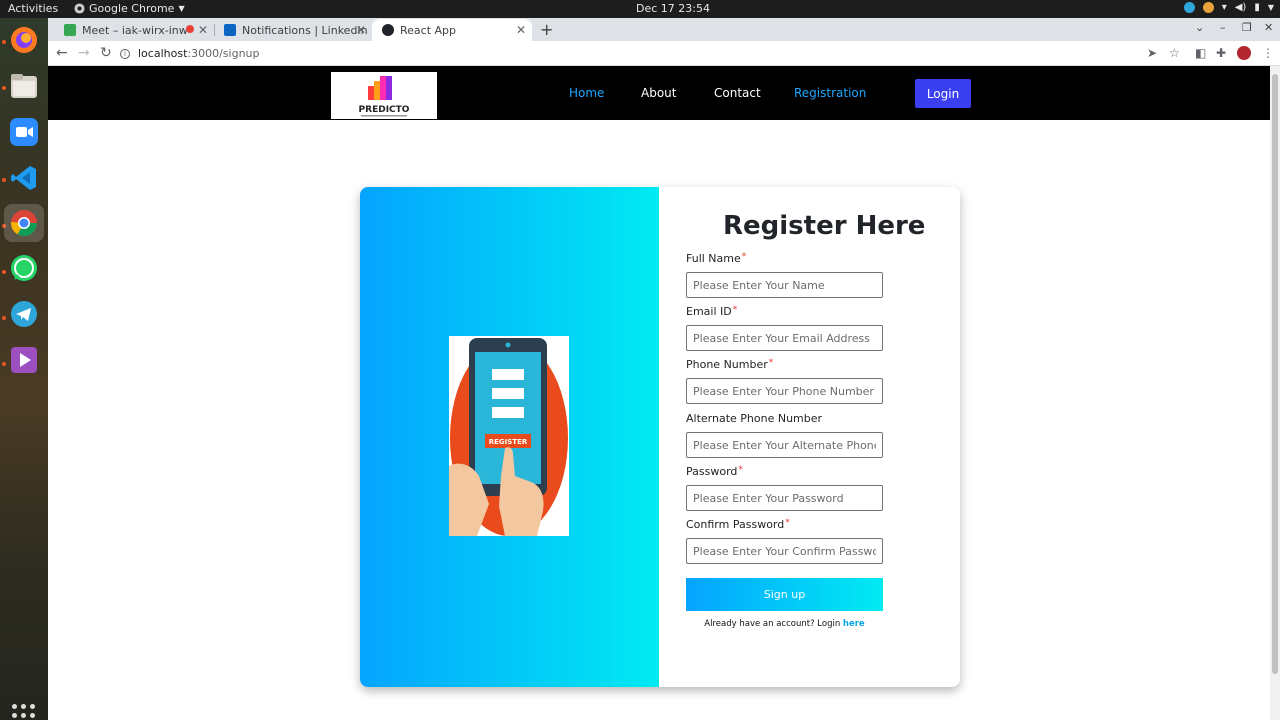  Describe the element at coordinates (830, 93) in the screenshot. I see `nav-registration: Registration` at that location.